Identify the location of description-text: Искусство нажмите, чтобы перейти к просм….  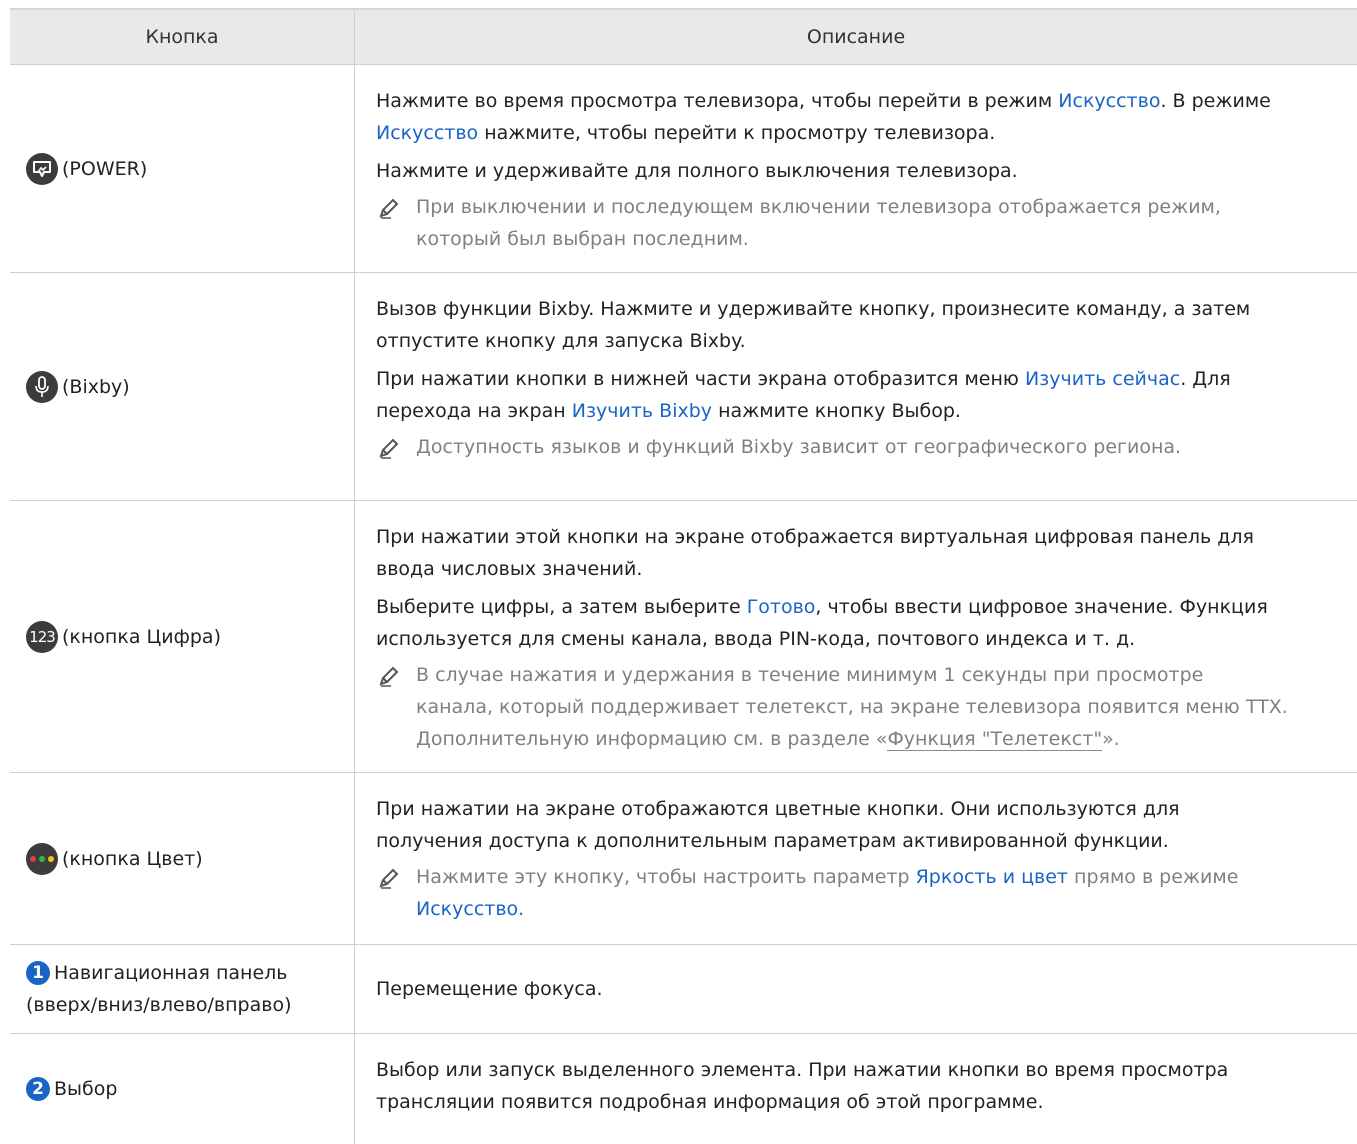
(686, 133).